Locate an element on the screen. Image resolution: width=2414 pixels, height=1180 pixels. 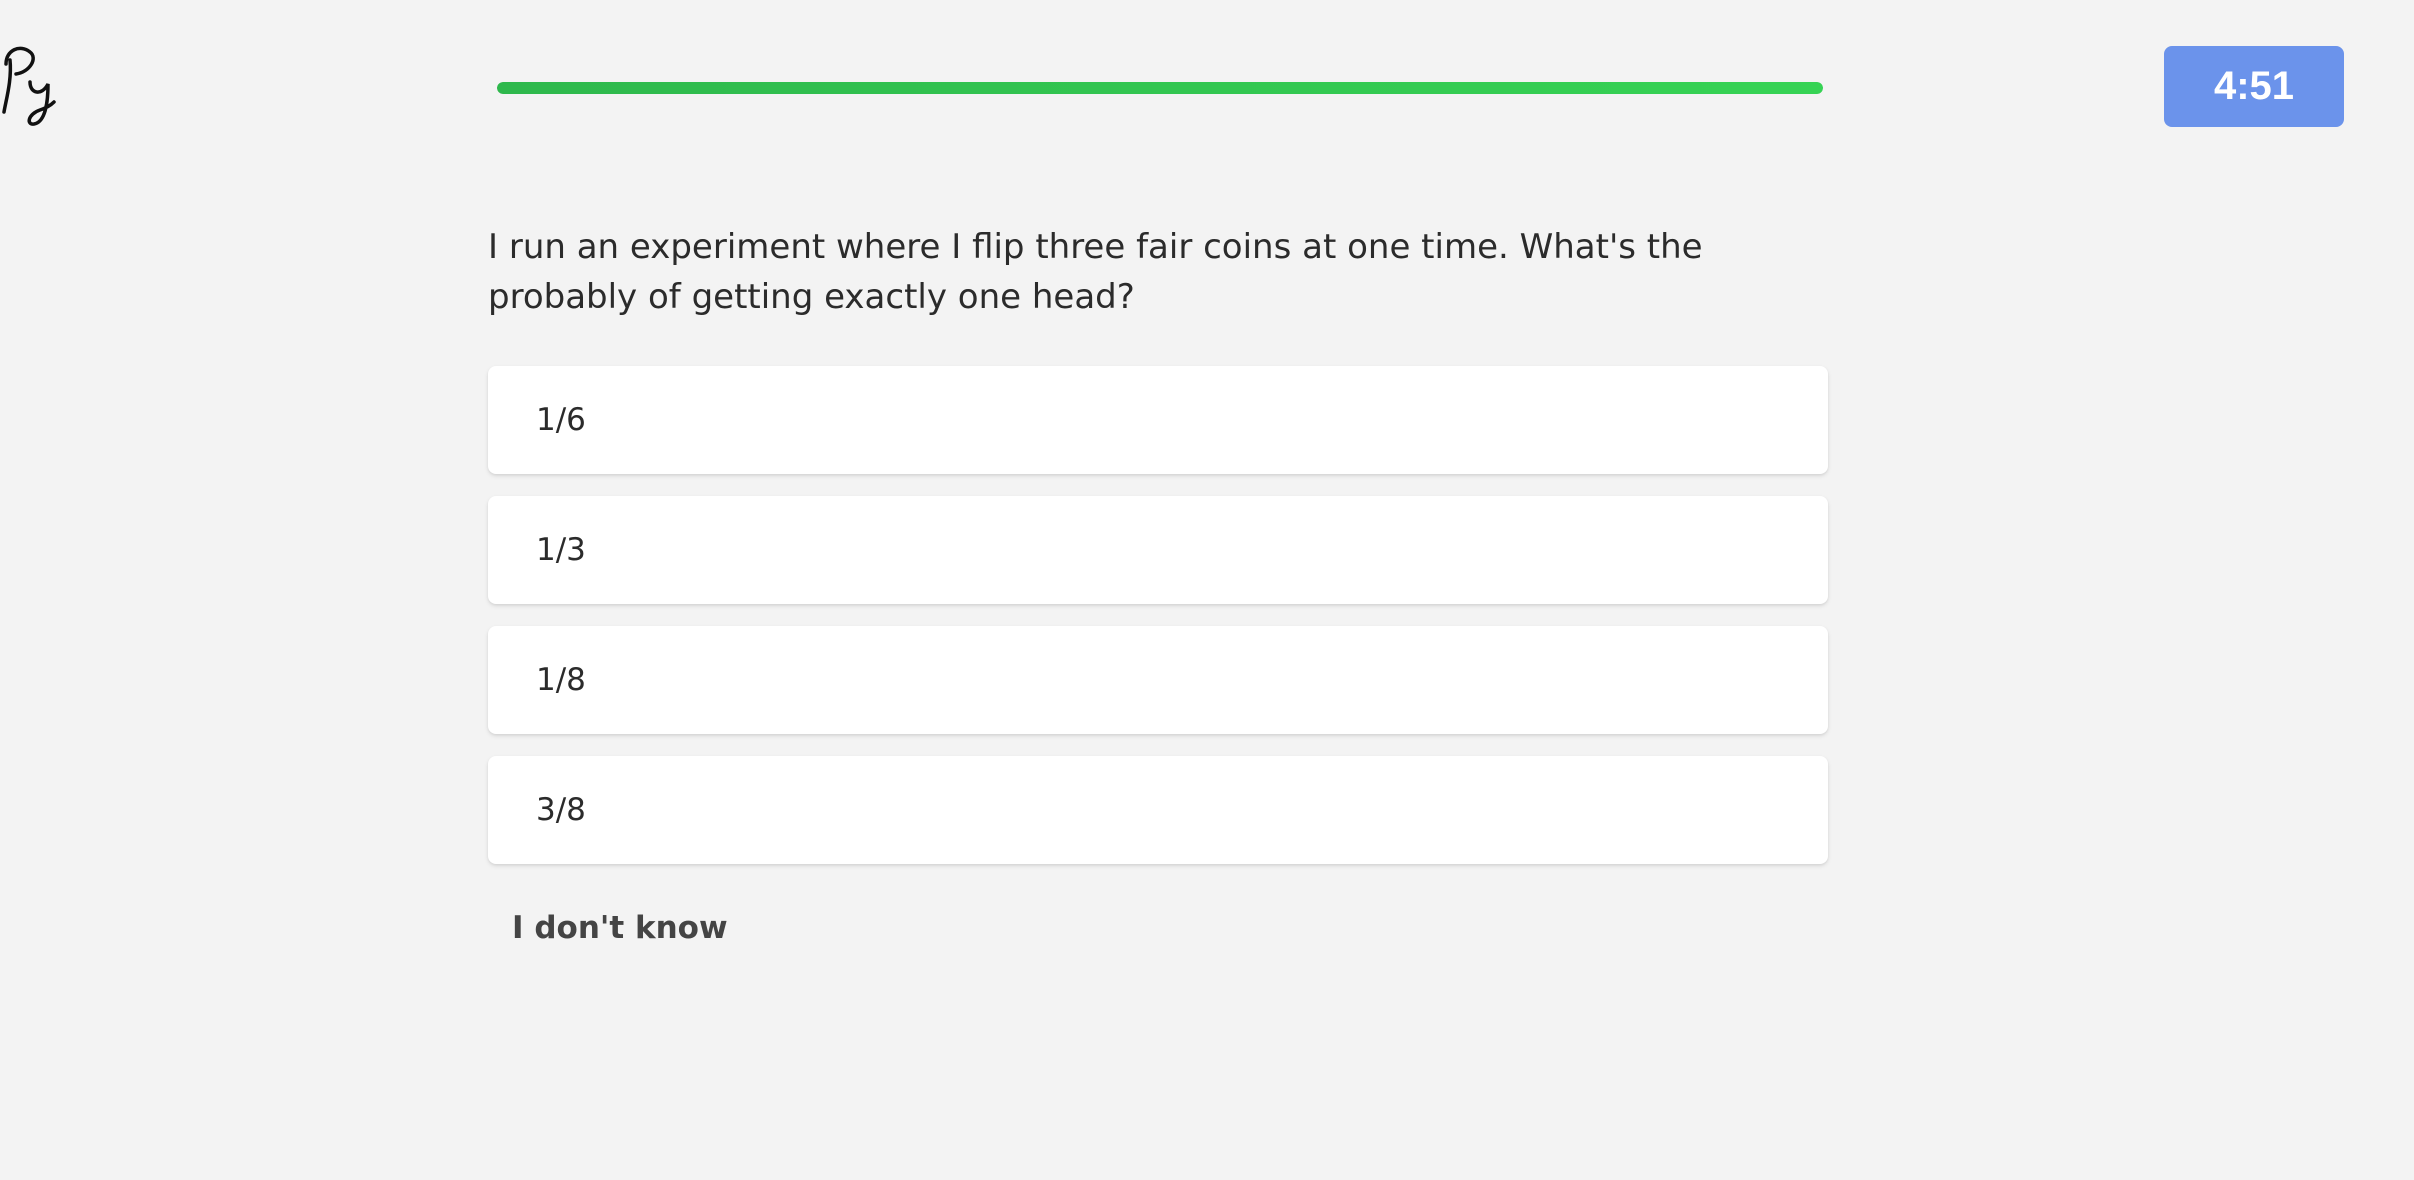
answer-option-label: 1/8 is located at coordinates (561, 680).